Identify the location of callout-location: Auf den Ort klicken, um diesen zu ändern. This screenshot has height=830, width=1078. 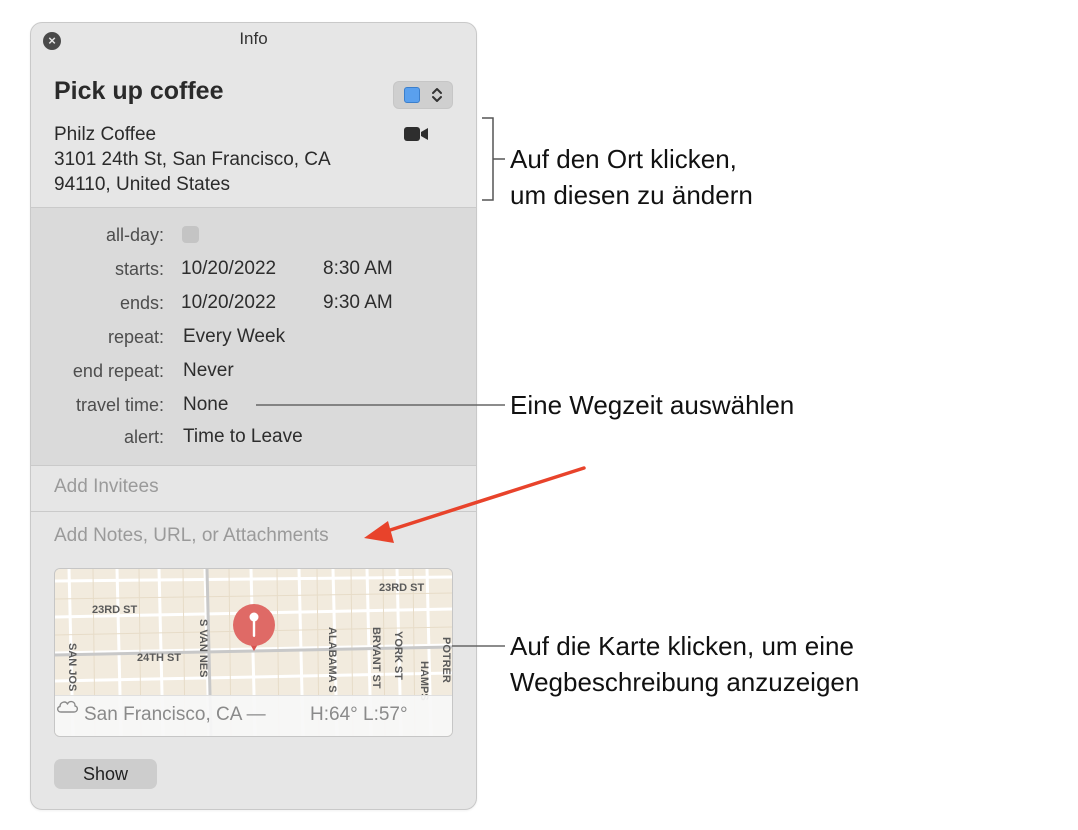
(631, 177).